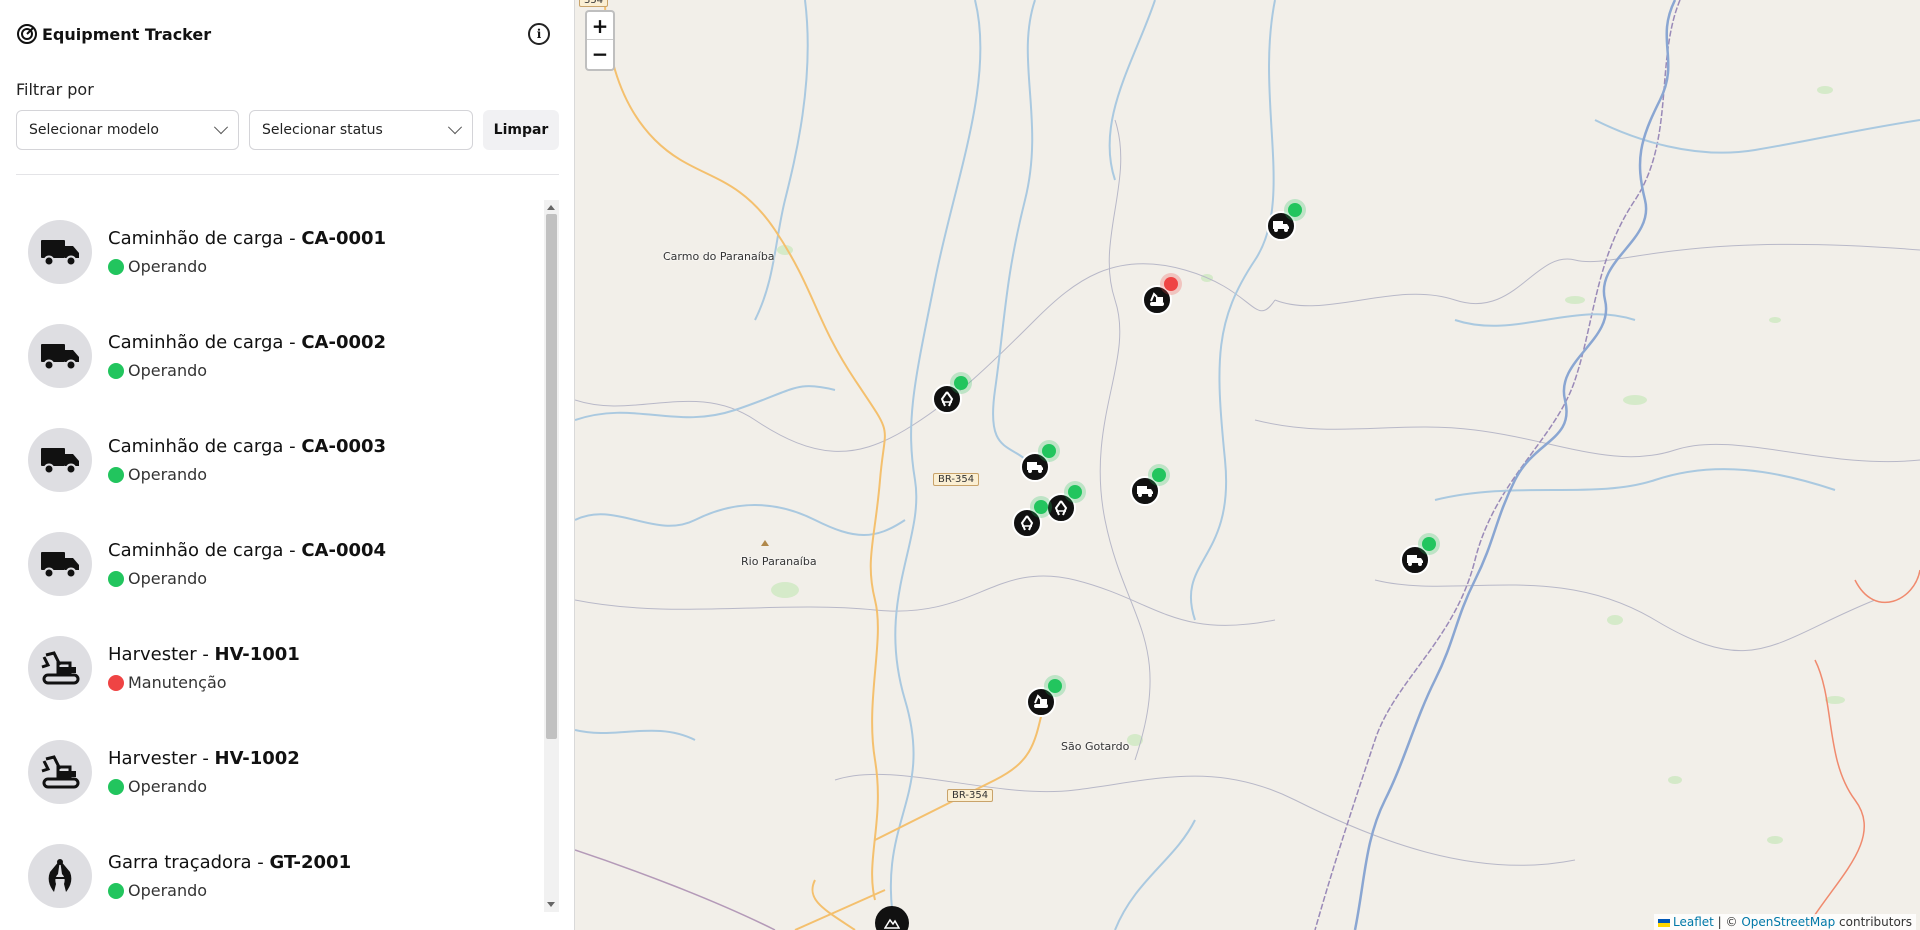  Describe the element at coordinates (551, 207) in the screenshot. I see `scroll-up-arrow` at that location.